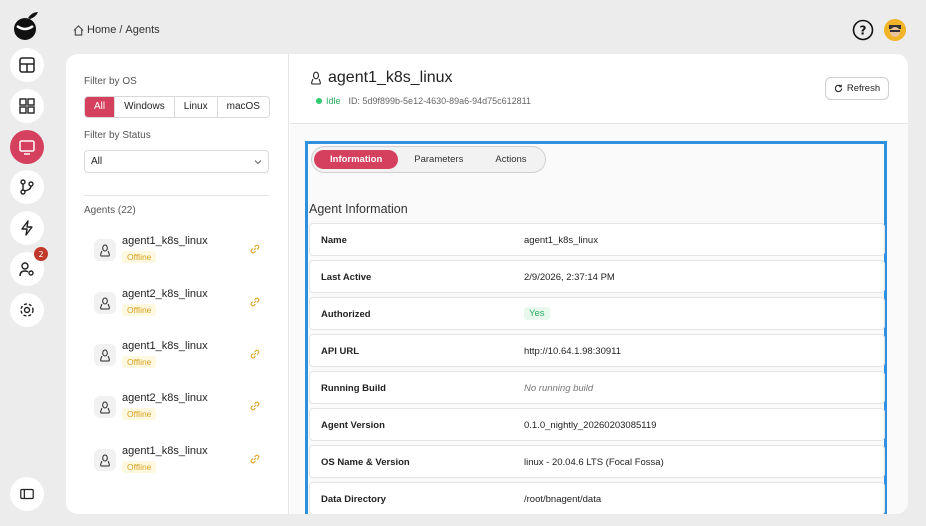 Image resolution: width=926 pixels, height=526 pixels. What do you see at coordinates (176, 161) in the screenshot?
I see `status-filter-select: All` at bounding box center [176, 161].